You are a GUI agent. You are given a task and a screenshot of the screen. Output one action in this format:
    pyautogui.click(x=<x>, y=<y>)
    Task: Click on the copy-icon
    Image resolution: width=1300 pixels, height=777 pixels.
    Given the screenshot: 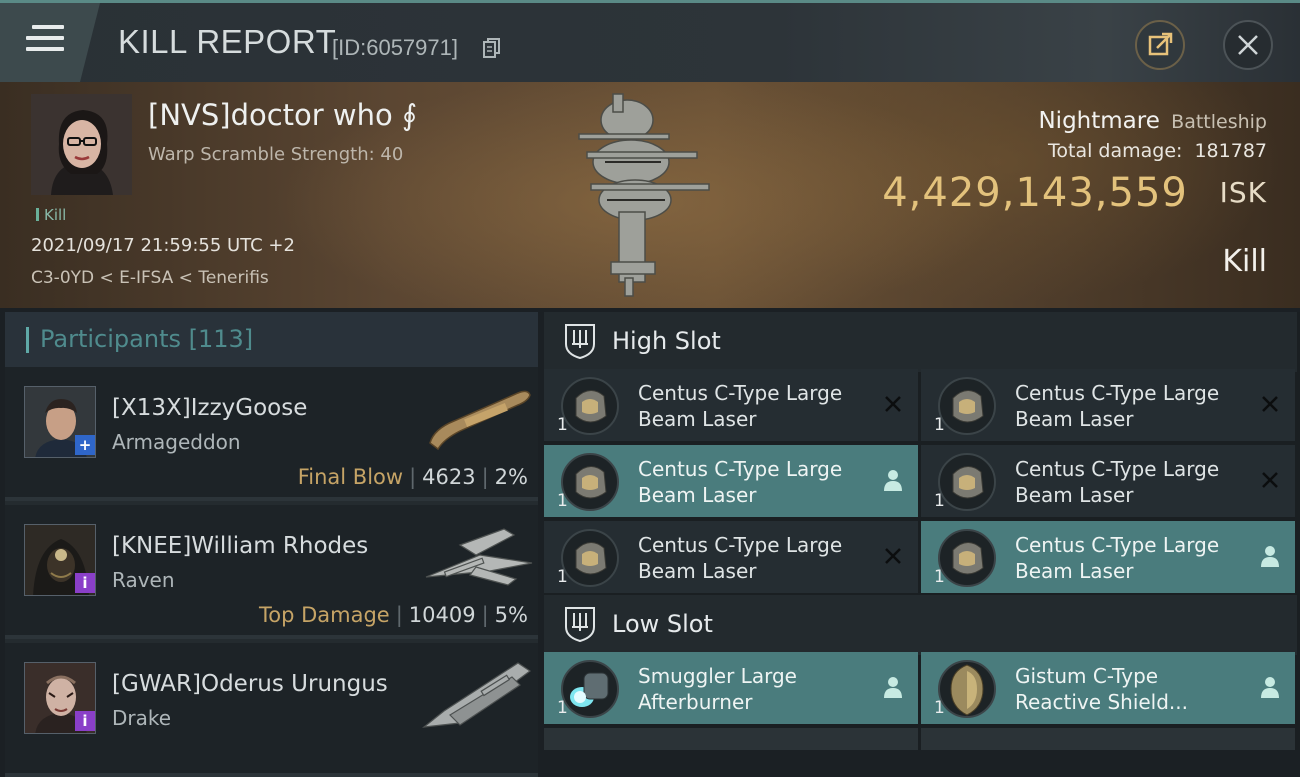 What is the action you would take?
    pyautogui.click(x=492, y=48)
    